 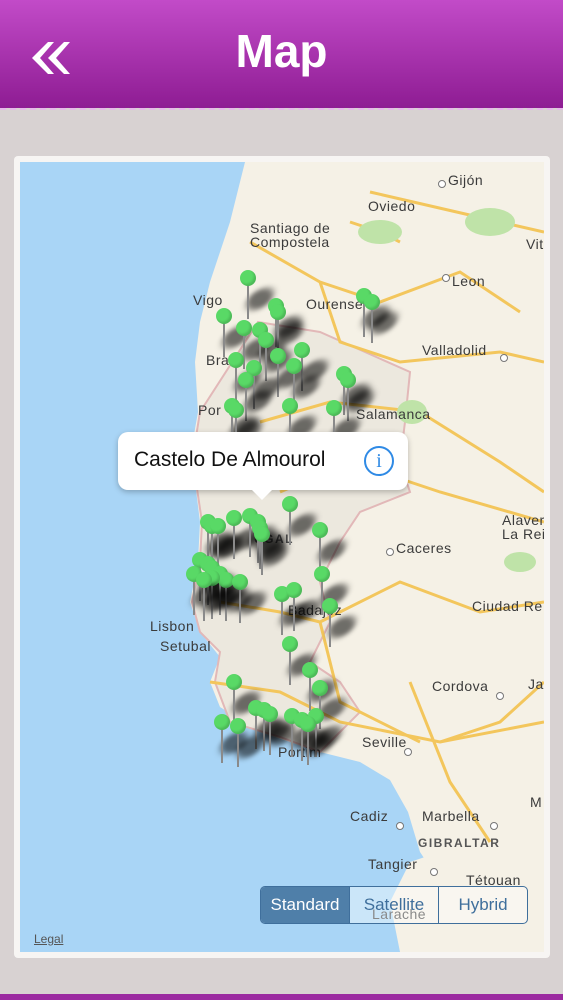 What do you see at coordinates (523, 534) in the screenshot?
I see `city-label: La Rei` at bounding box center [523, 534].